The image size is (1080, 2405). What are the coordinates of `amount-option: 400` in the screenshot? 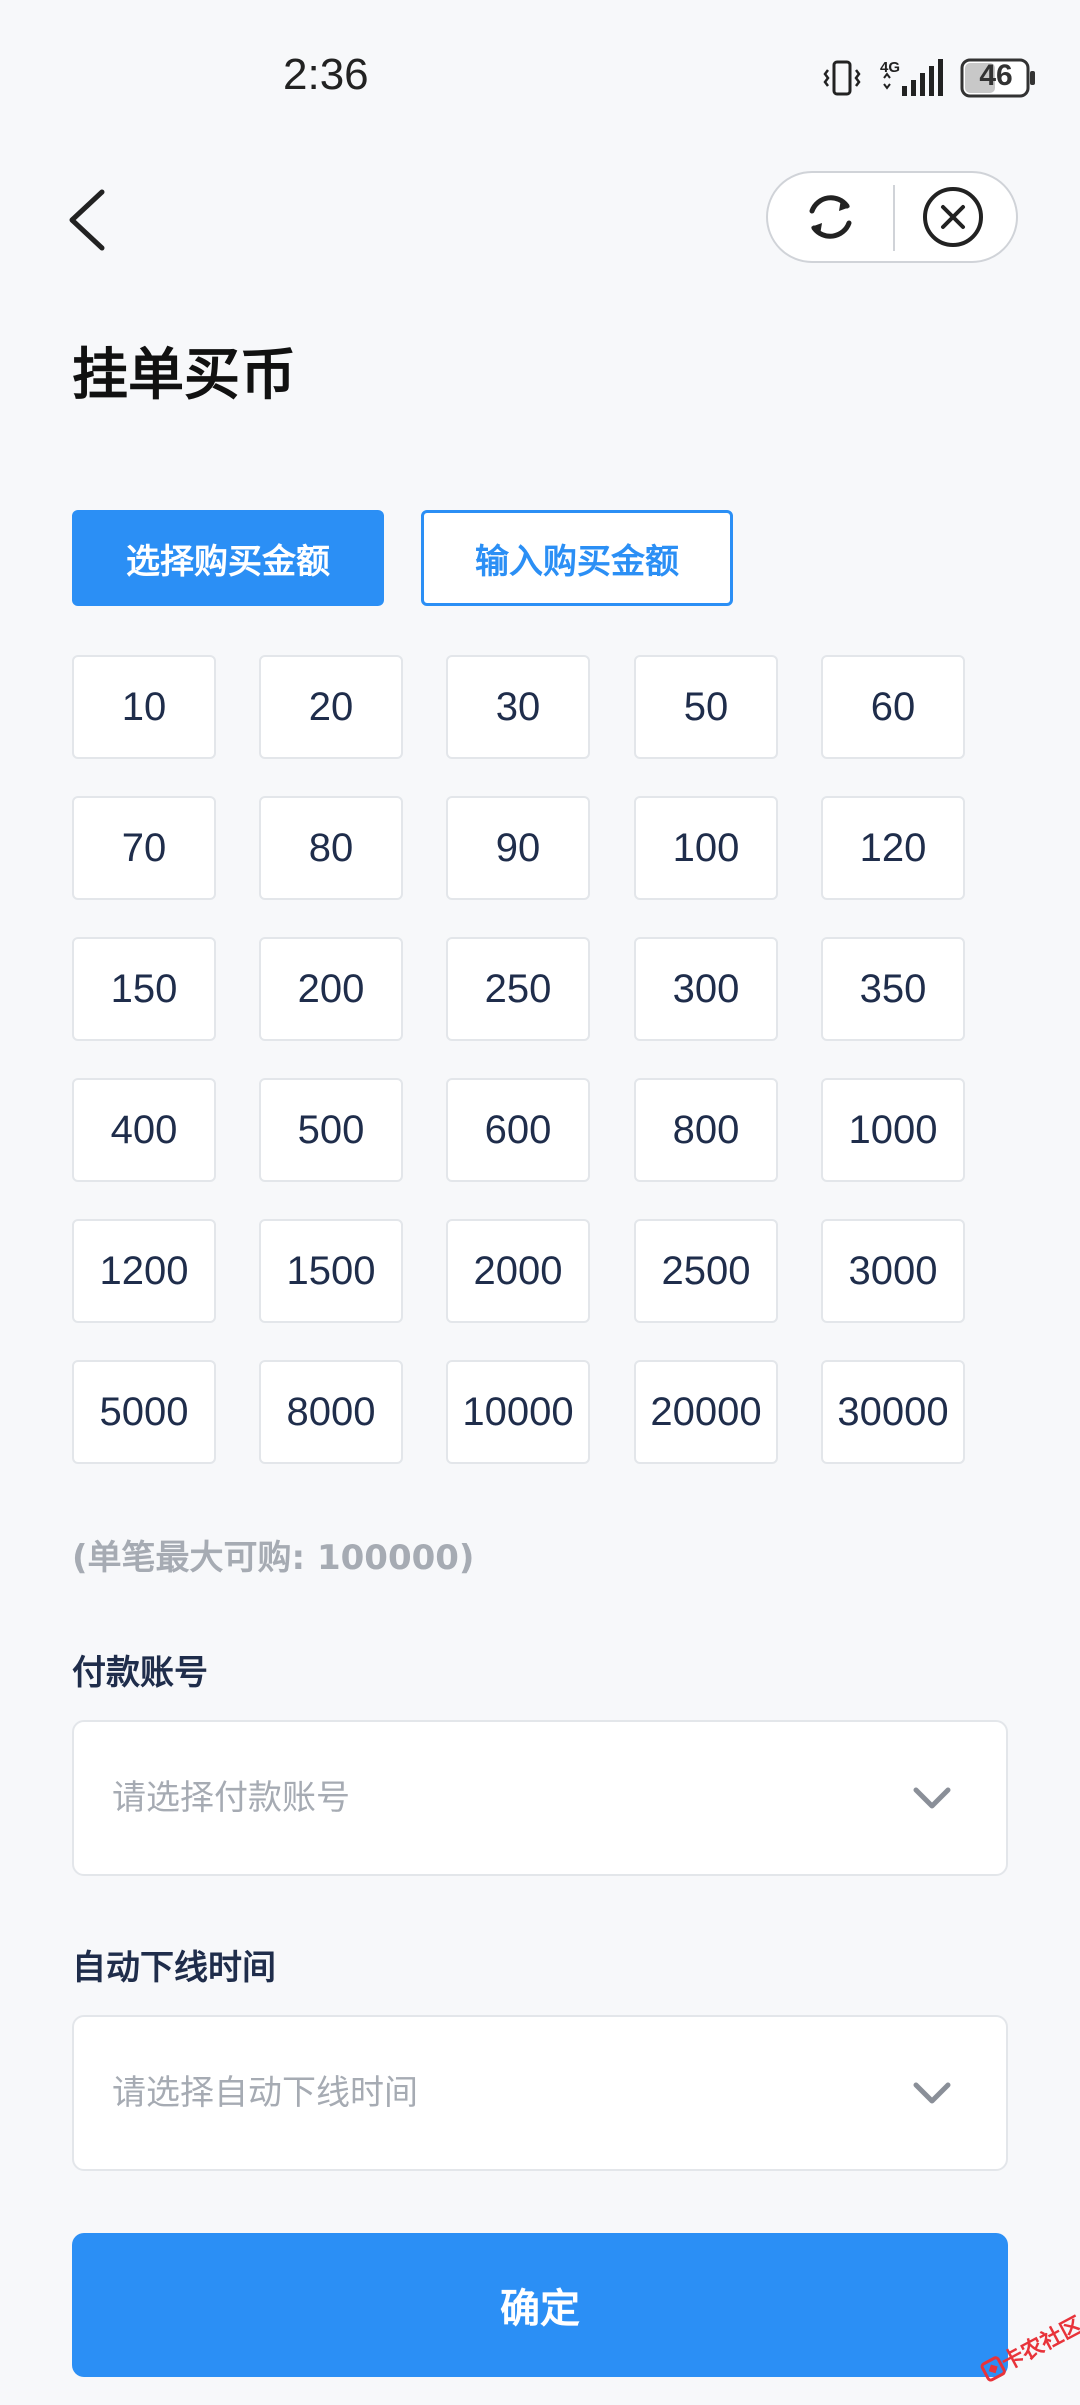 It's located at (144, 1130).